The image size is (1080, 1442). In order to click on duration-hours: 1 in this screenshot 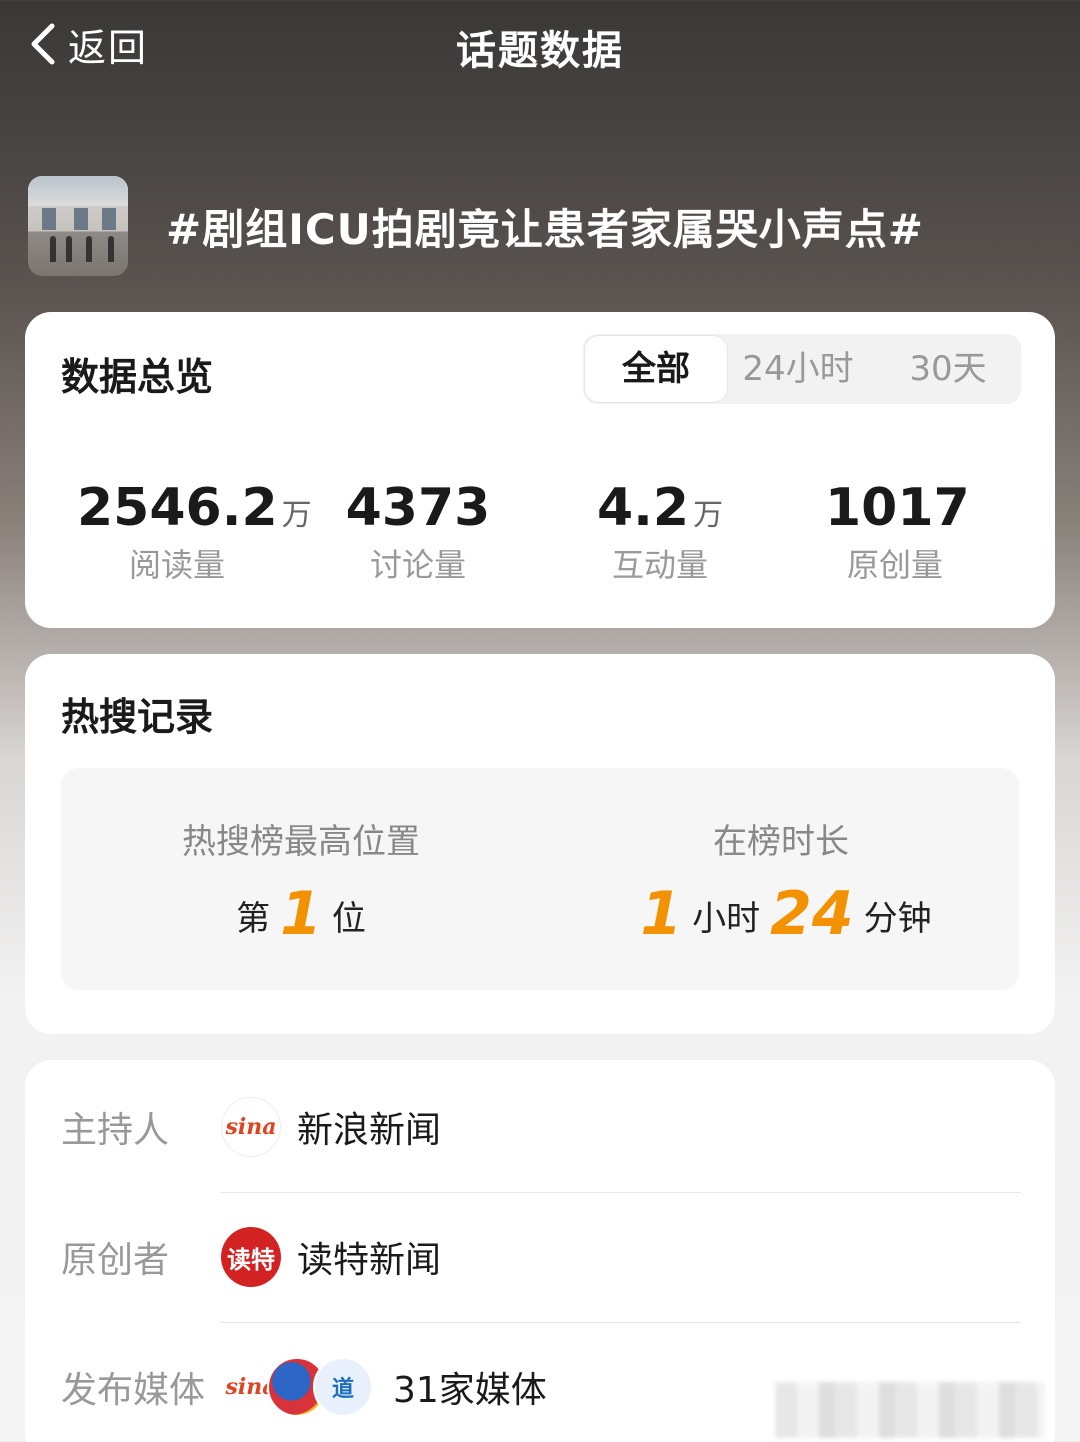, I will do `click(661, 914)`.